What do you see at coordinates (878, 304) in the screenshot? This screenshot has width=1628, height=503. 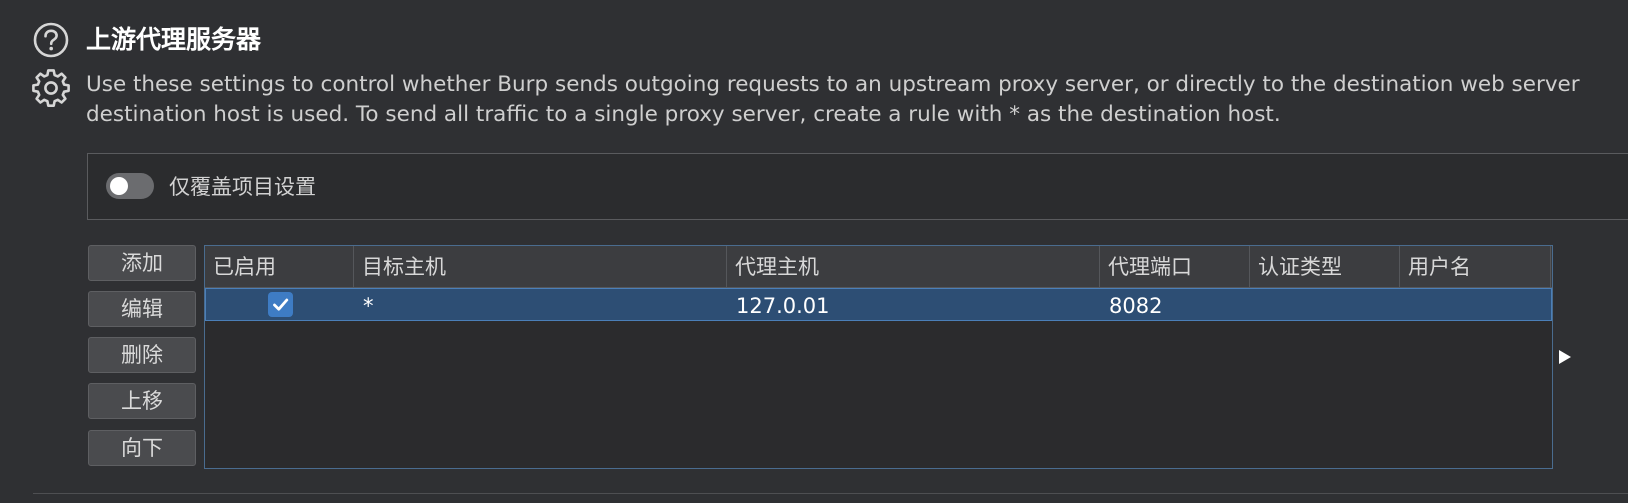 I see `table-row: * 127.0.01 8082` at bounding box center [878, 304].